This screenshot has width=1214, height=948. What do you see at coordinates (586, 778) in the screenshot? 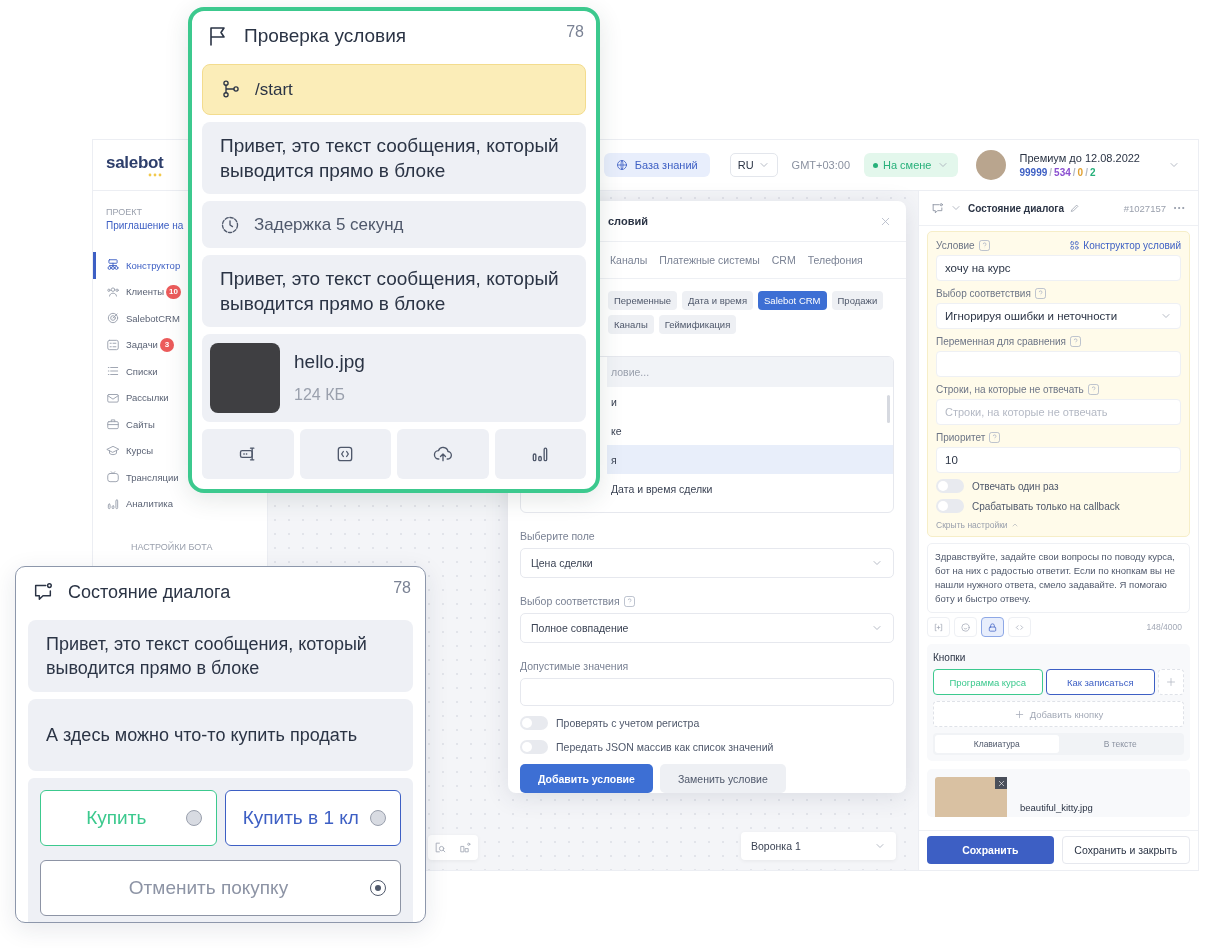
I see `add-condition-button: Добавить условие` at bounding box center [586, 778].